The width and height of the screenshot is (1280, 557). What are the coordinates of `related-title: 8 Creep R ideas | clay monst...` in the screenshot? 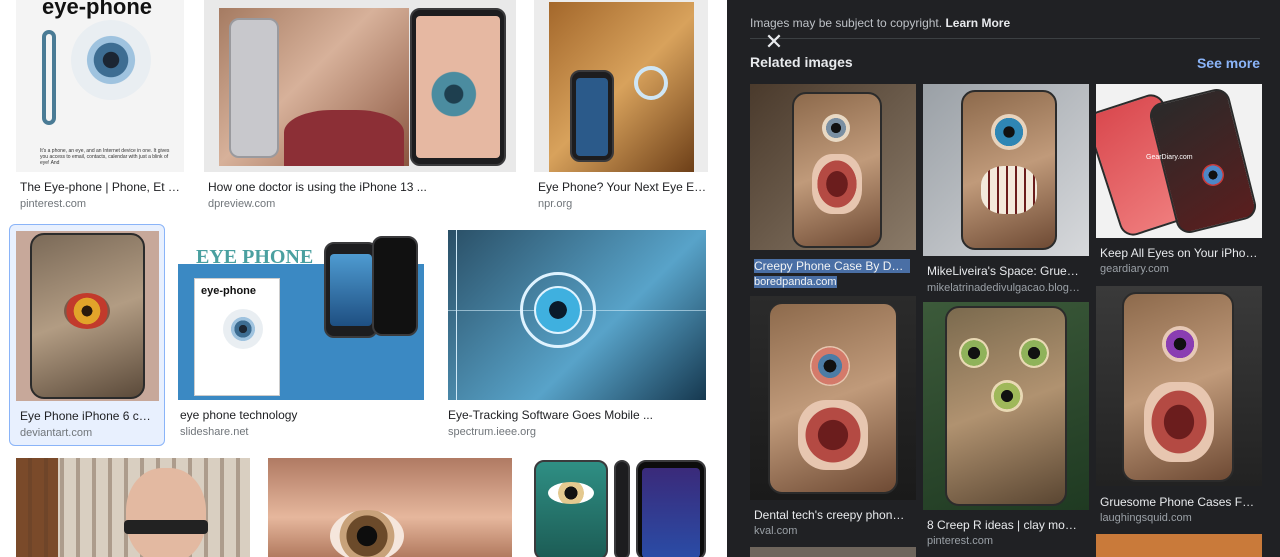 It's located at (1005, 525).